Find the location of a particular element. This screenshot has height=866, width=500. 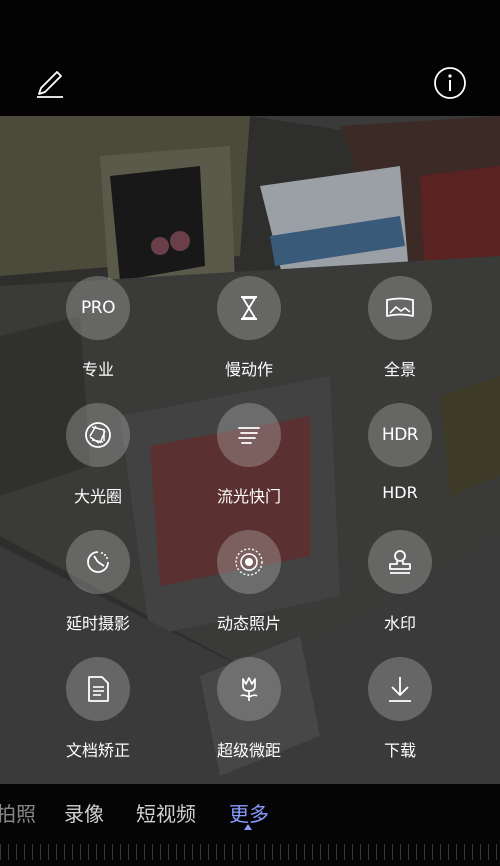

mode-download: 下载 is located at coordinates (401, 712).